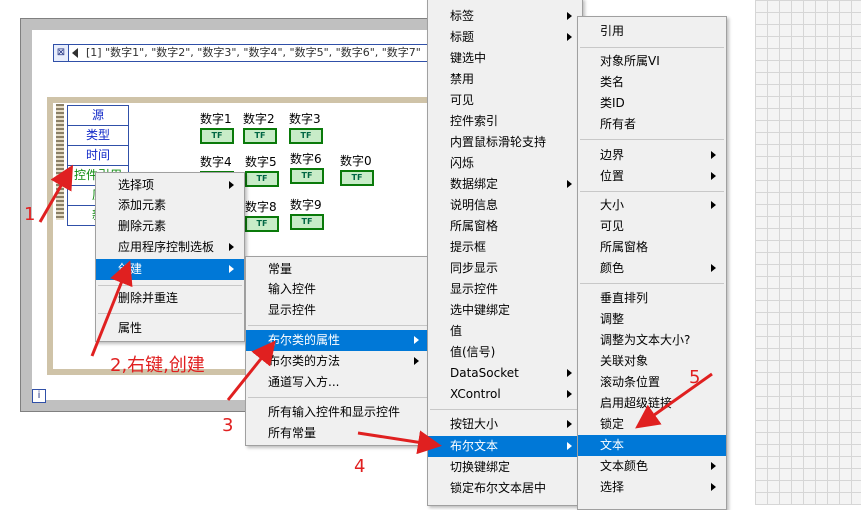  I want to click on menu-item-class-name: 类名, so click(652, 82).